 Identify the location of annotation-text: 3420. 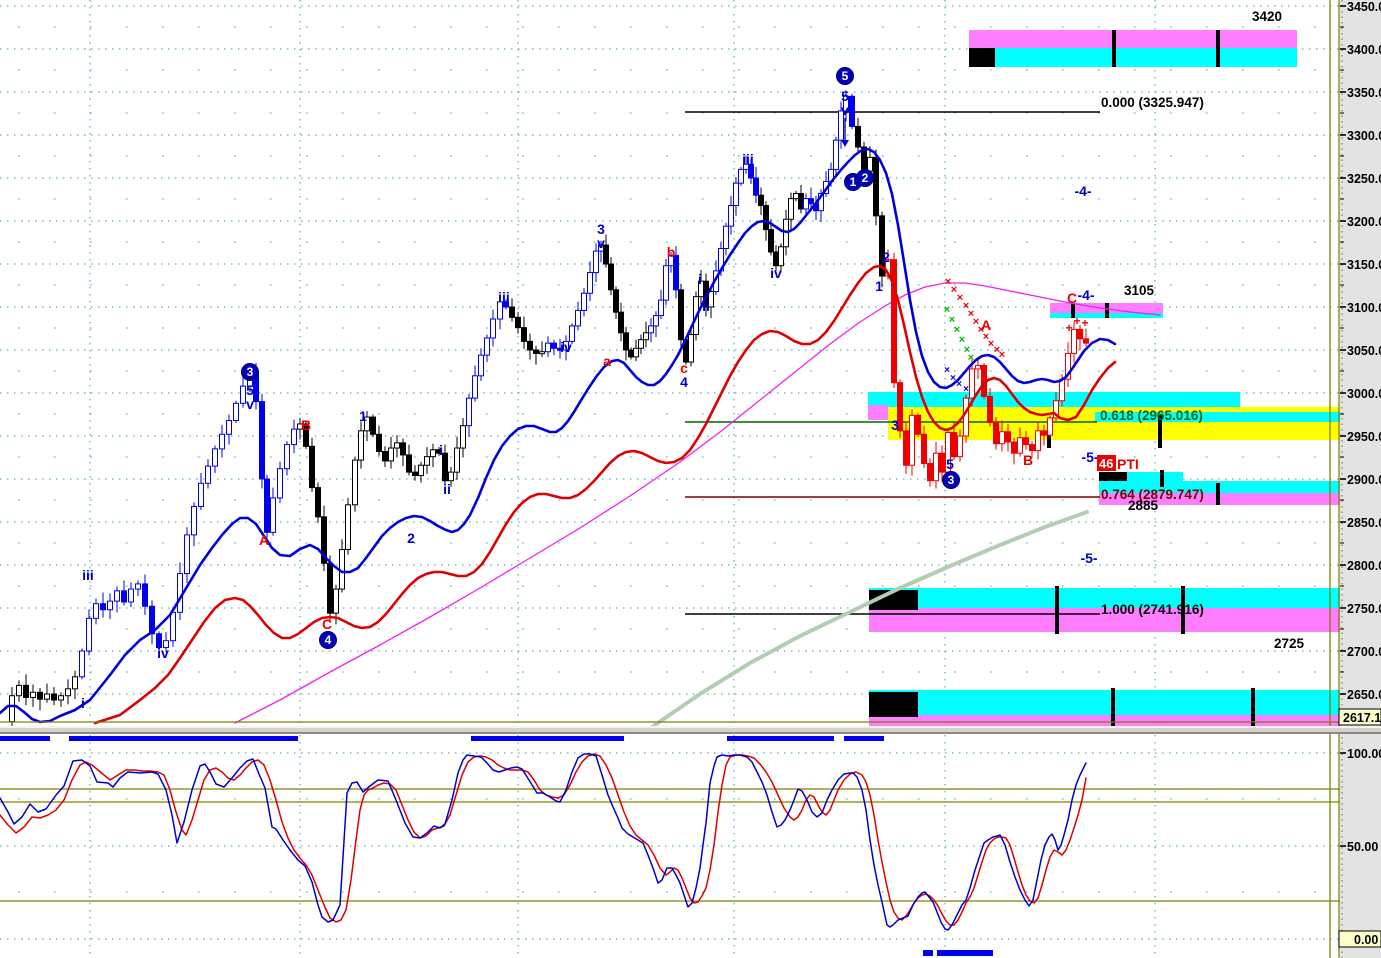
(1267, 16).